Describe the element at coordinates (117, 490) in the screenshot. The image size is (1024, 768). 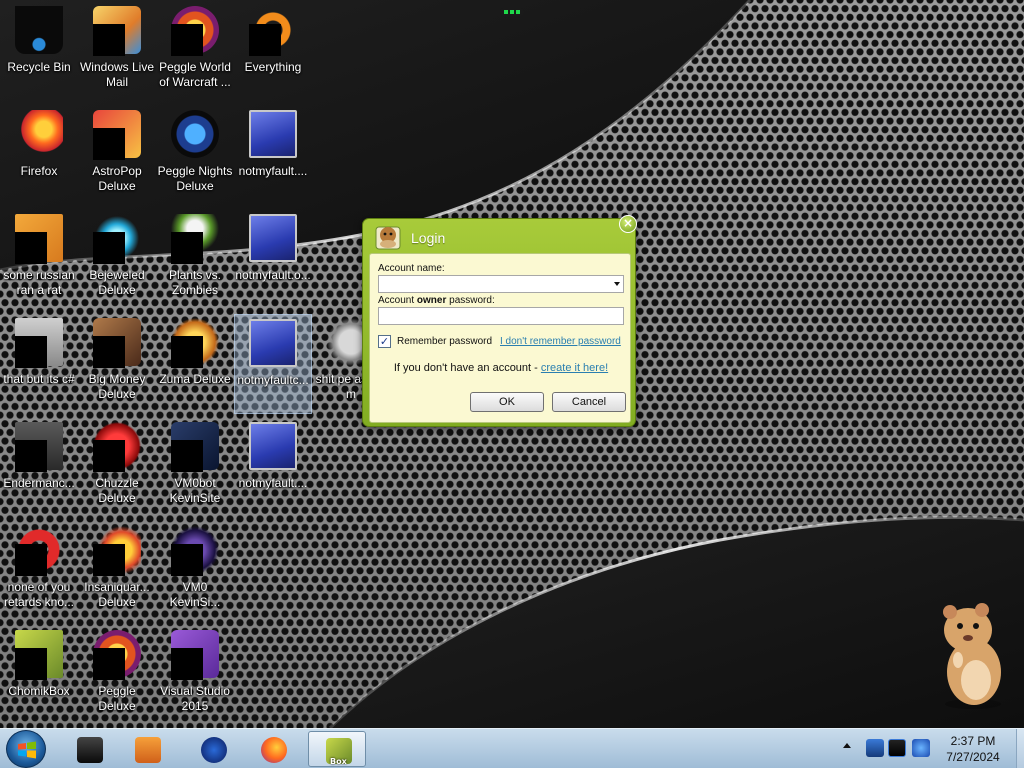
I see `desktop-icon-label: Chuzzle Deluxe` at that location.